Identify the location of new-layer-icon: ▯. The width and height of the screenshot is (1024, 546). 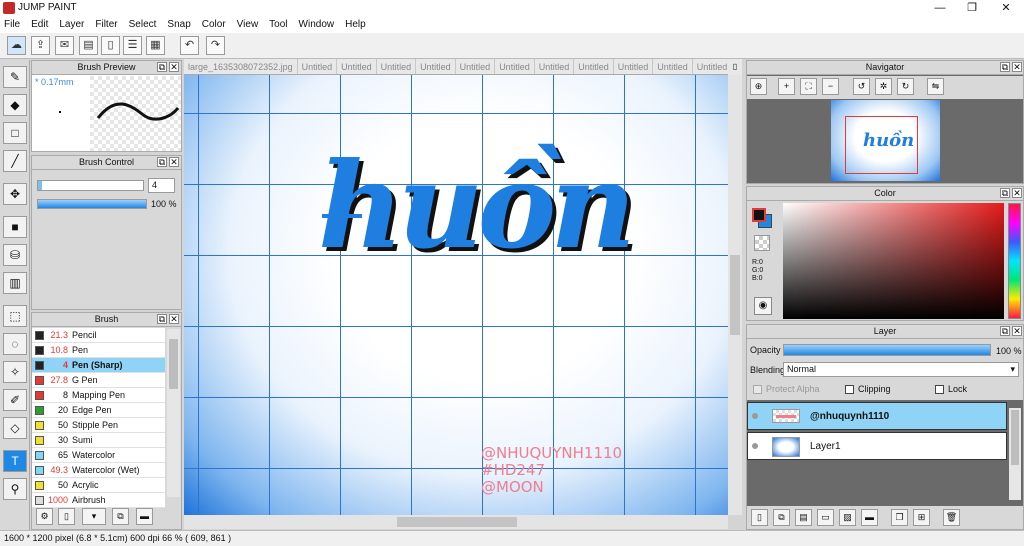
(759, 517).